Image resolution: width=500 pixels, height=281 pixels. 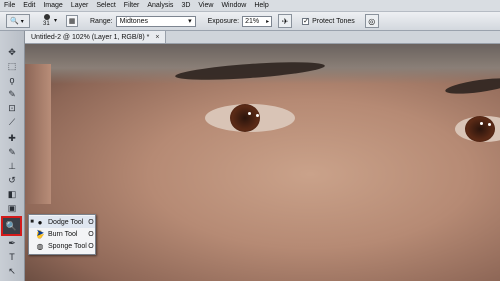 I want to click on protect-tones-checkbox: ✓, so click(x=306, y=21).